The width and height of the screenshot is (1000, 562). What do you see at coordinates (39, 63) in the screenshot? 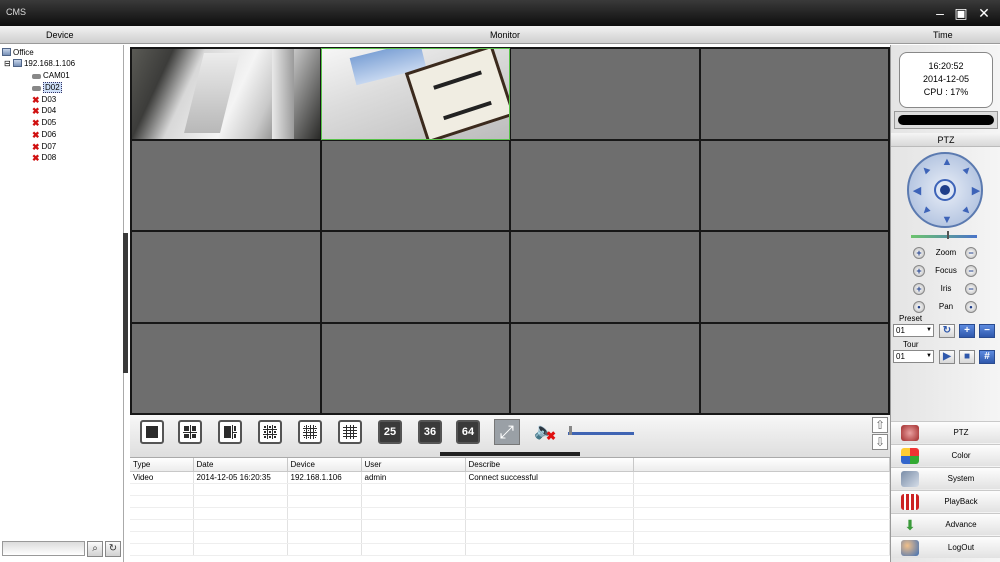
I see `tree-host: ⊟ 192.168.1.106` at bounding box center [39, 63].